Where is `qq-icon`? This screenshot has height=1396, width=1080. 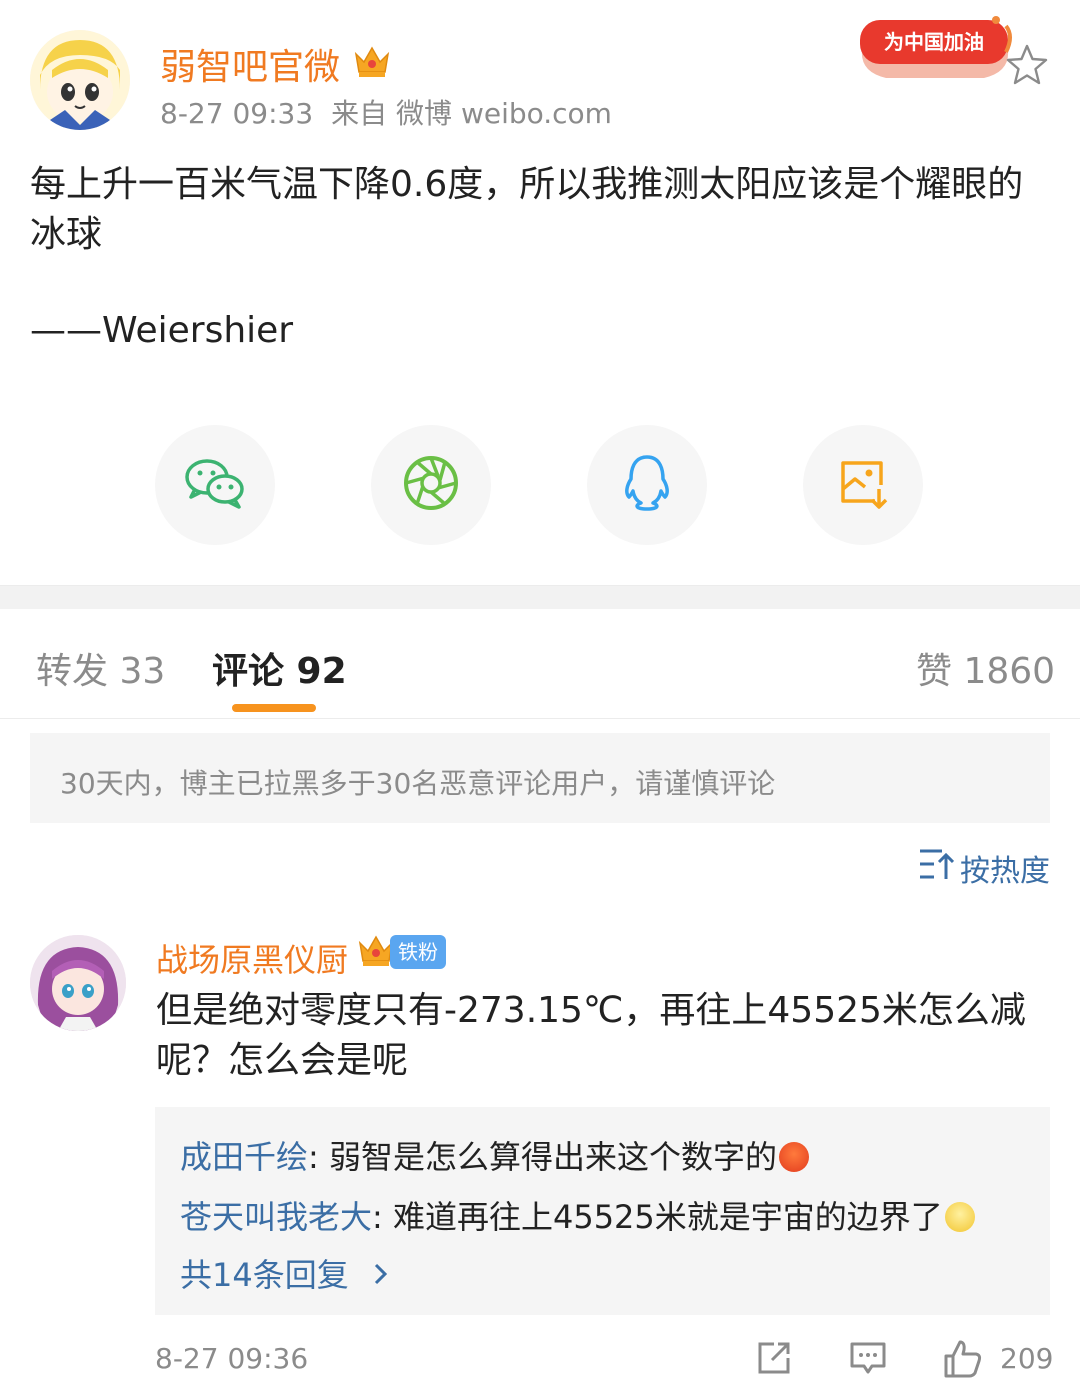
qq-icon is located at coordinates (647, 485).